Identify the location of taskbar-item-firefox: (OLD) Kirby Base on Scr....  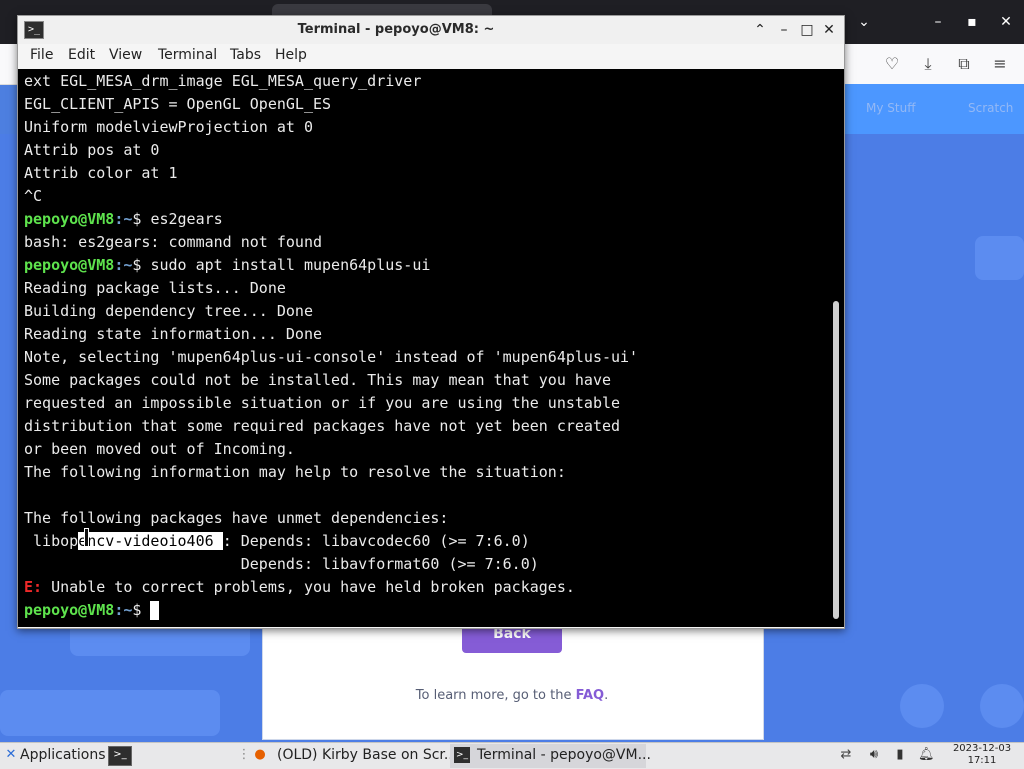
(367, 755).